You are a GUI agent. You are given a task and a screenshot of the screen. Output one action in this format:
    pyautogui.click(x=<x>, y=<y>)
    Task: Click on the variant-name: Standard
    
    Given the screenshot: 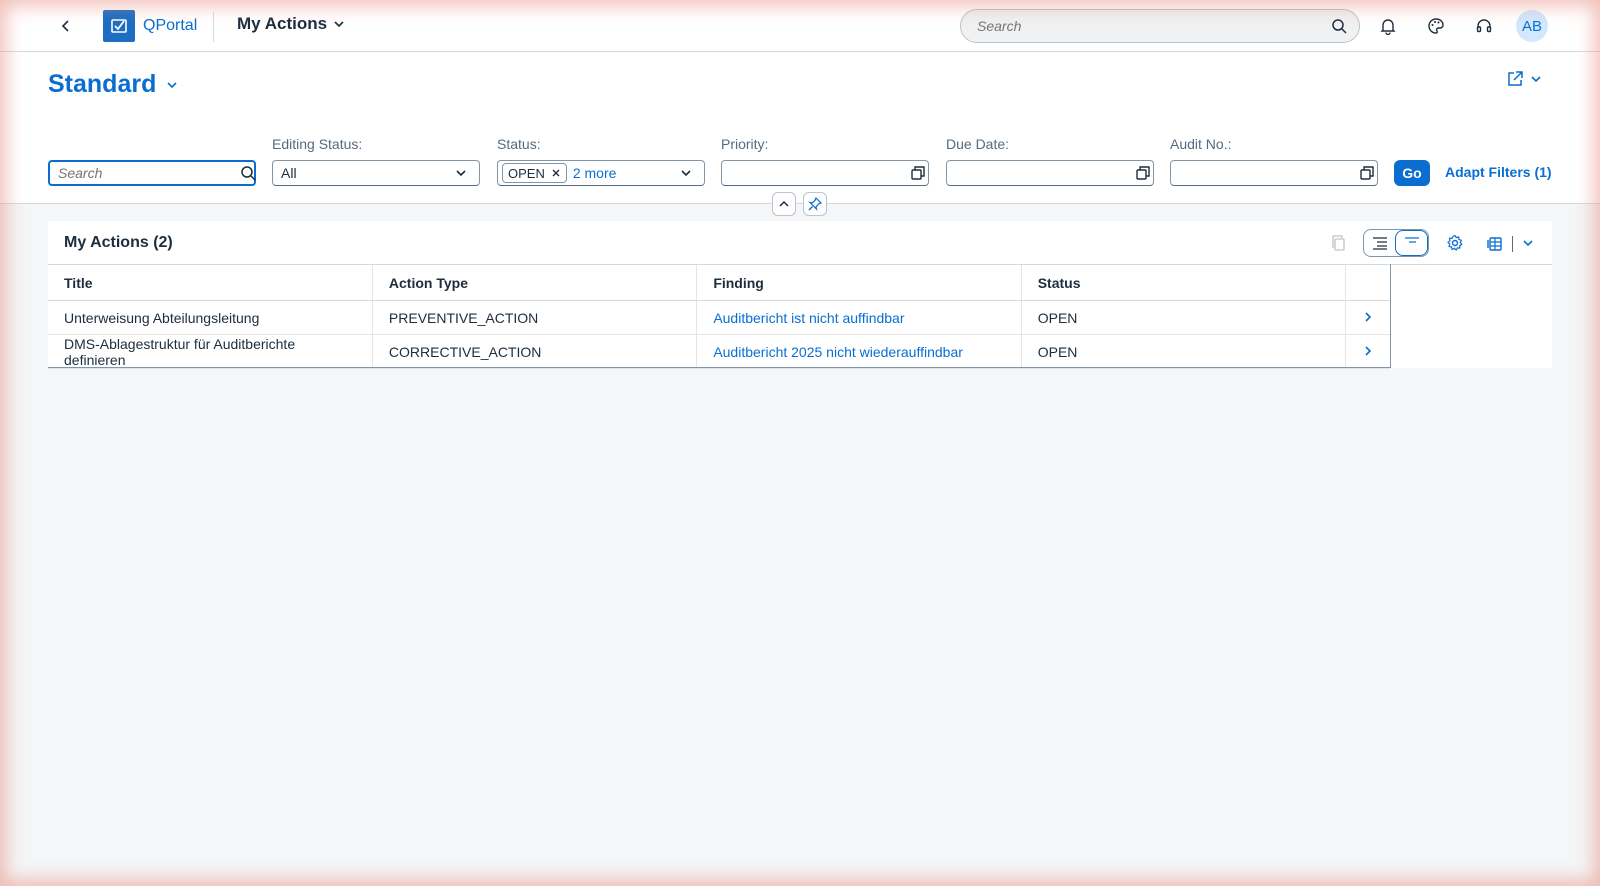 What is the action you would take?
    pyautogui.click(x=102, y=84)
    